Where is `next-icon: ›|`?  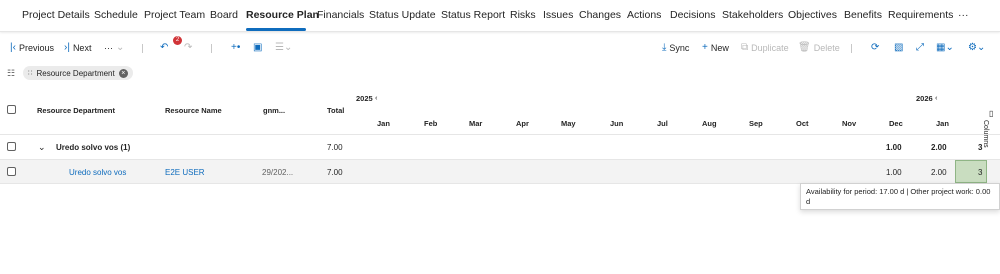 next-icon: ›| is located at coordinates (67, 47).